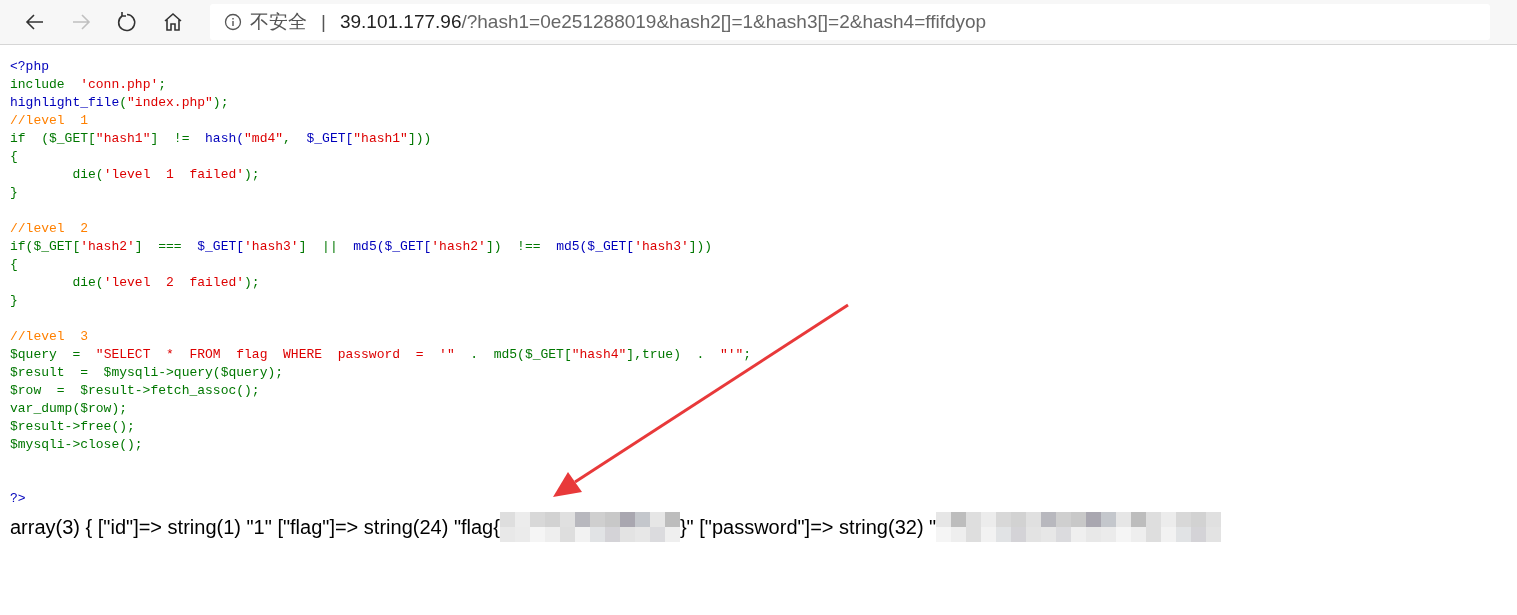 The height and width of the screenshot is (615, 1517). Describe the element at coordinates (76, 445) in the screenshot. I see `code-line: $mysqli->close();` at that location.